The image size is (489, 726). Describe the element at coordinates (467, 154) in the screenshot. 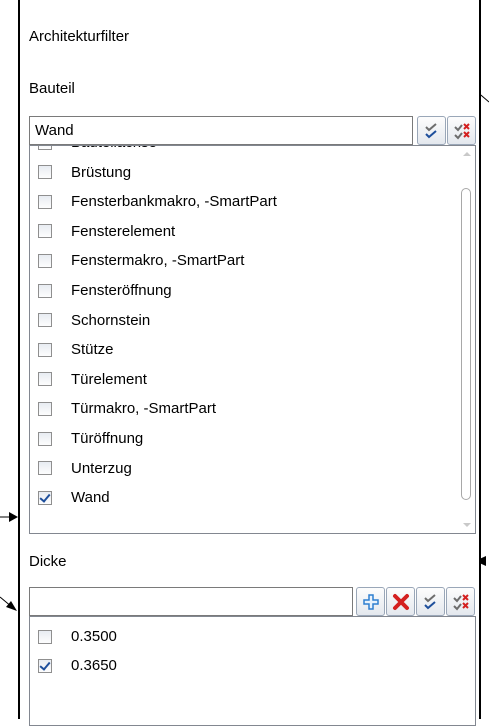

I see `scroll-up-icon` at that location.